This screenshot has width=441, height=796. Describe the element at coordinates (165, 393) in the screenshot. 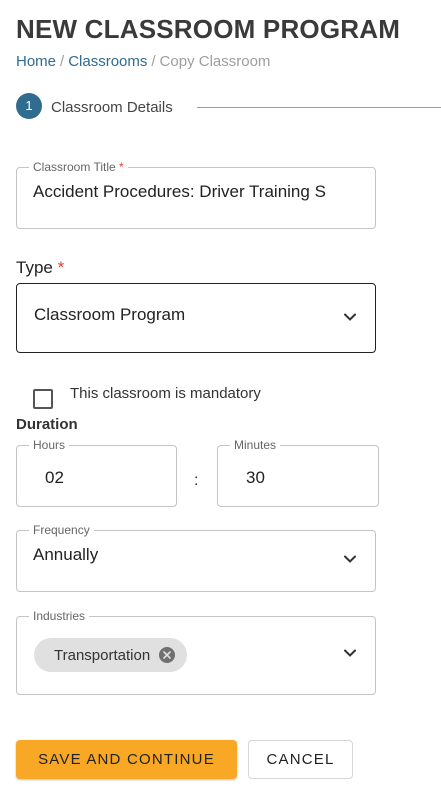

I see `mandatory-checkbox-label: This classroom is mandatory` at that location.